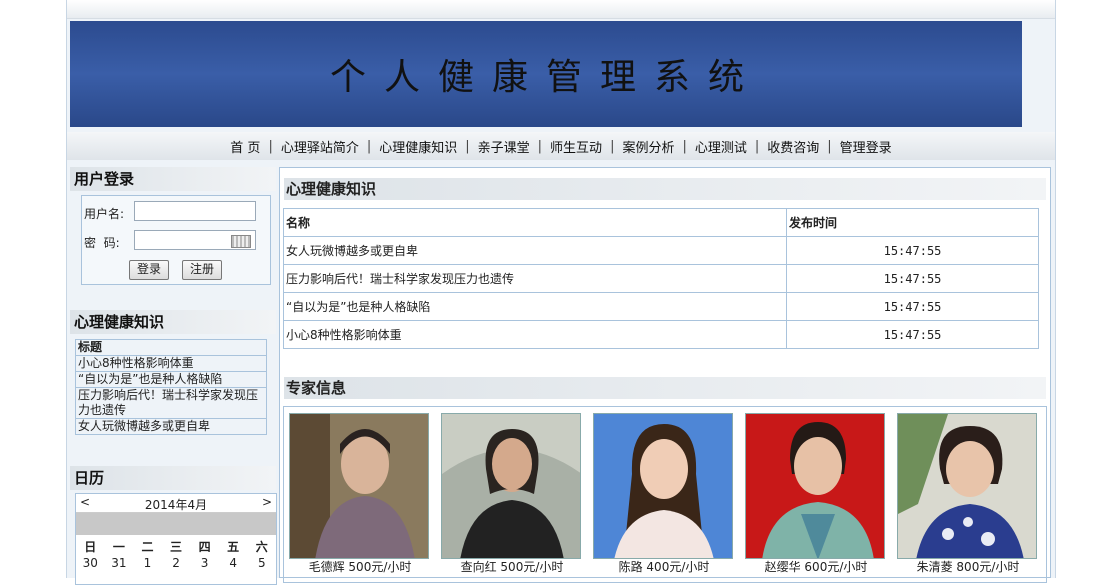 Image resolution: width=1095 pixels, height=585 pixels. What do you see at coordinates (173, 322) in the screenshot?
I see `side-knowledge-heading: 心理健康知识` at bounding box center [173, 322].